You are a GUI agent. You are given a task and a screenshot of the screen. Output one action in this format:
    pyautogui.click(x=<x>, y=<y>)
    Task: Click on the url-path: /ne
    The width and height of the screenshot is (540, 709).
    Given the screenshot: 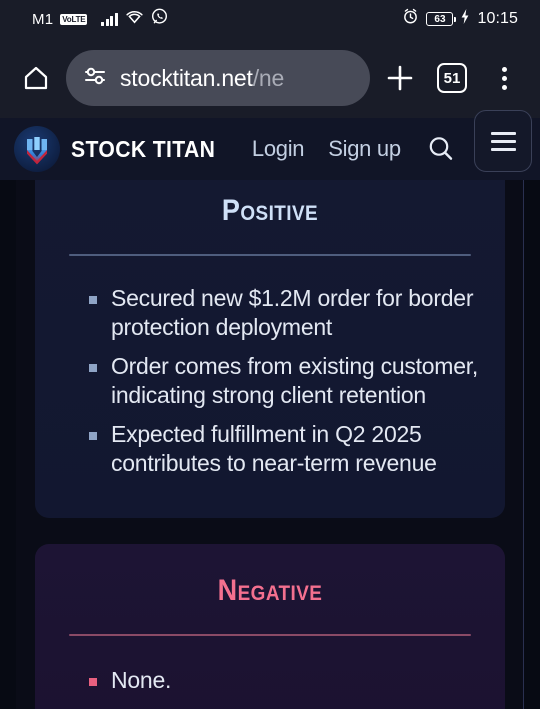 What is the action you would take?
    pyautogui.click(x=268, y=77)
    